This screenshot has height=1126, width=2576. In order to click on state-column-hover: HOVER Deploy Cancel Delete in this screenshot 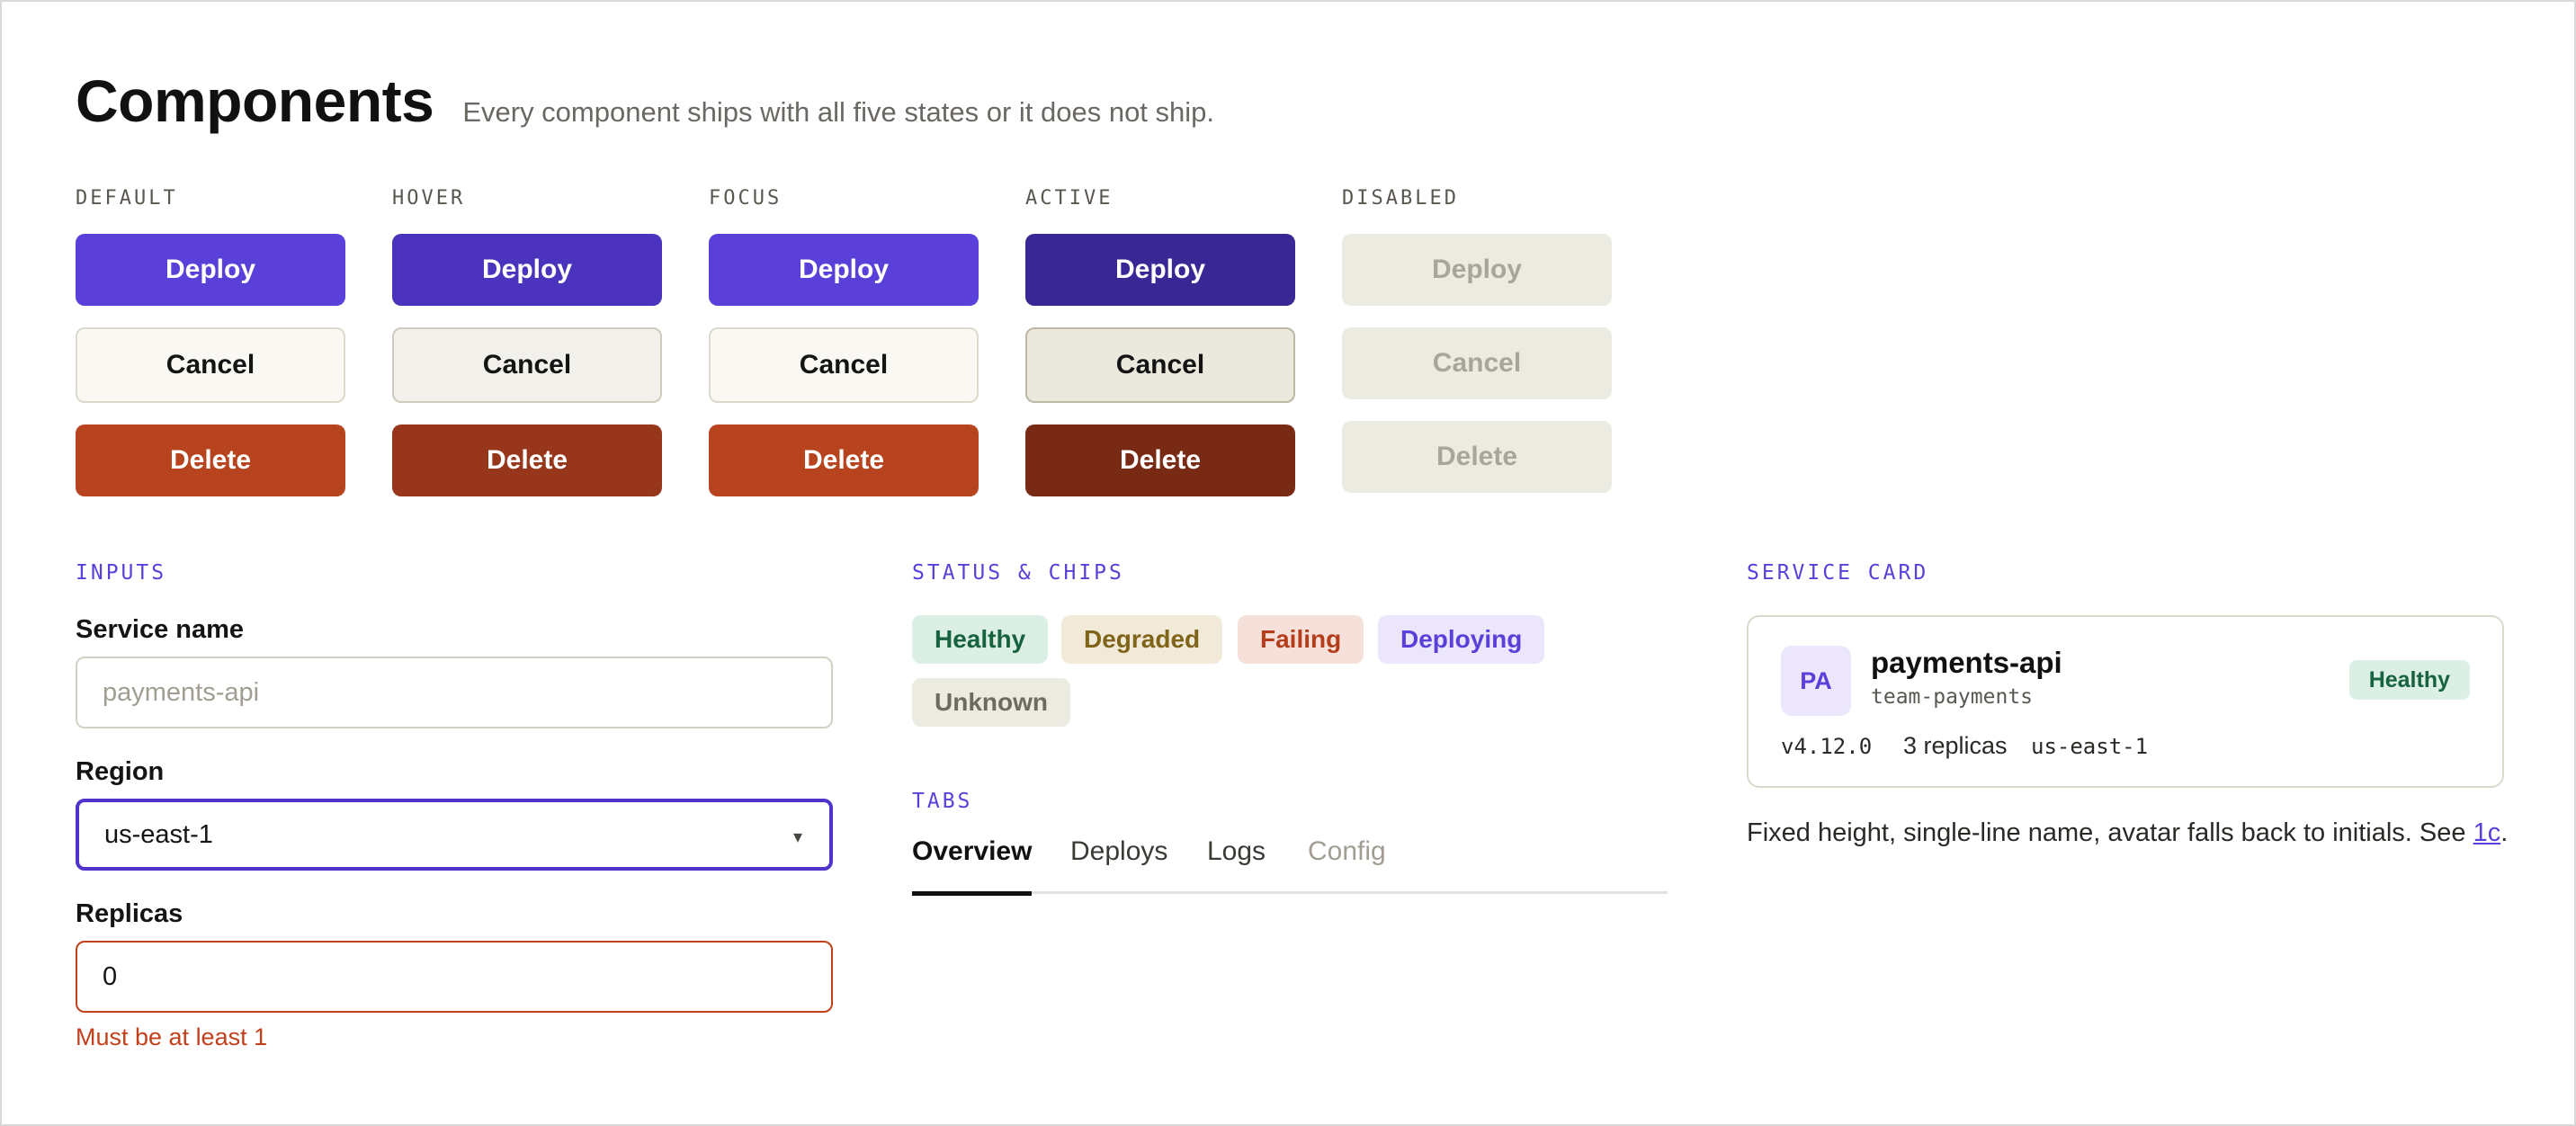, I will do `click(527, 341)`.